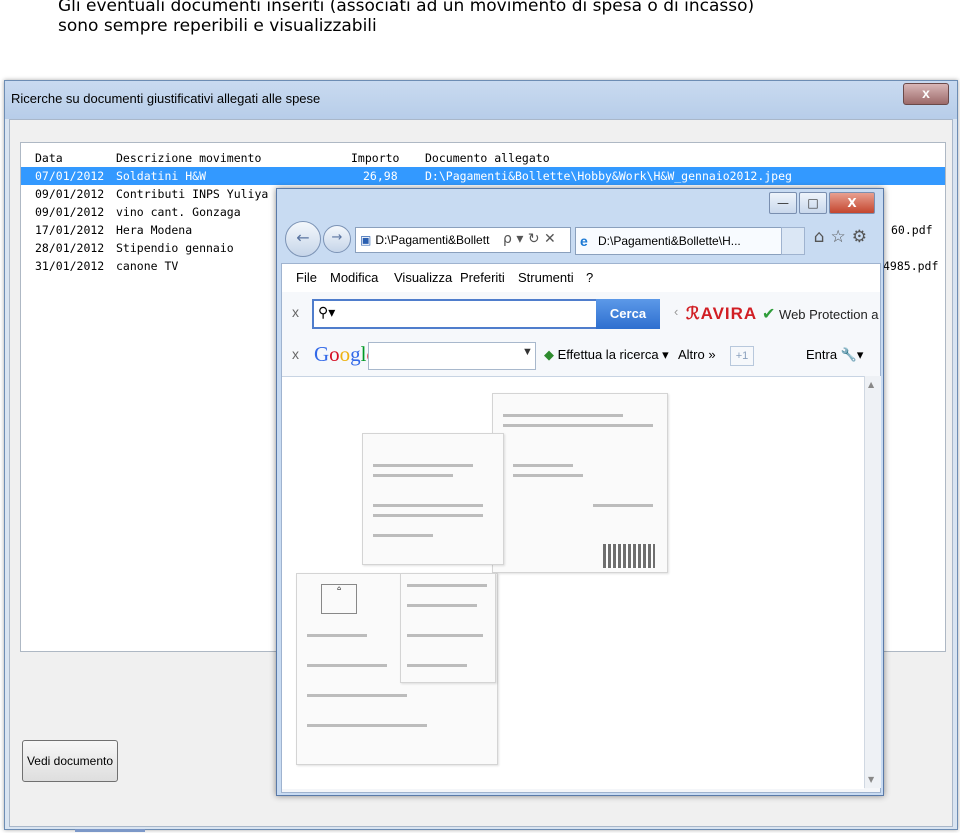 This screenshot has height=833, width=960. What do you see at coordinates (848, 354) in the screenshot?
I see `wrench-icon: 🔧` at bounding box center [848, 354].